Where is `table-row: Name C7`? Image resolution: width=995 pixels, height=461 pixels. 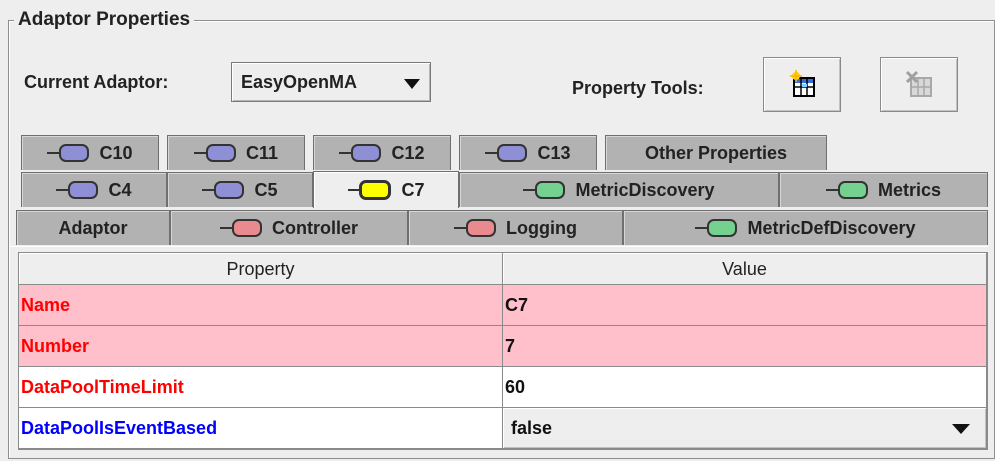 table-row: Name C7 is located at coordinates (503, 305).